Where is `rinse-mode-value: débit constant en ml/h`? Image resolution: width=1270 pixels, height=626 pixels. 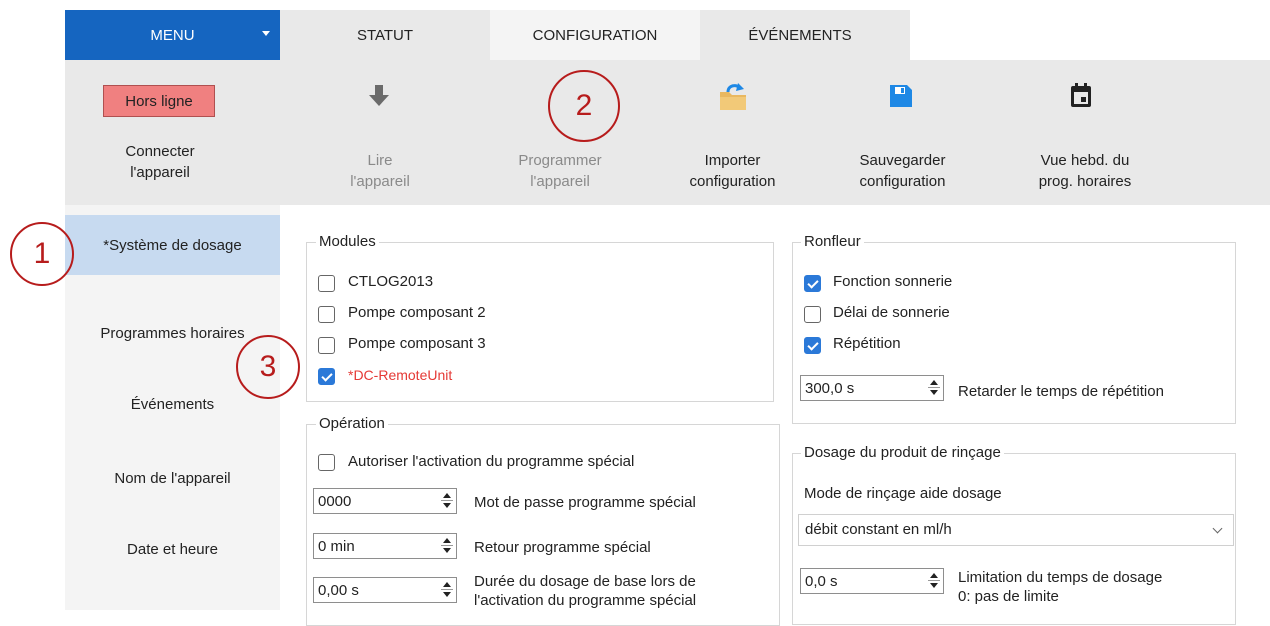 rinse-mode-value: débit constant en ml/h is located at coordinates (878, 529).